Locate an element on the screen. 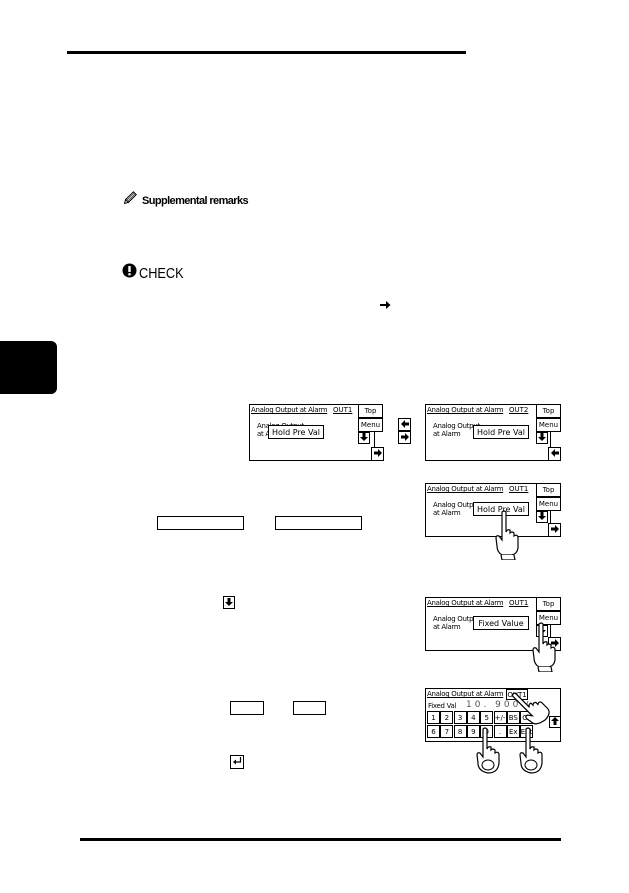  prev-arrow-legend is located at coordinates (404, 424).